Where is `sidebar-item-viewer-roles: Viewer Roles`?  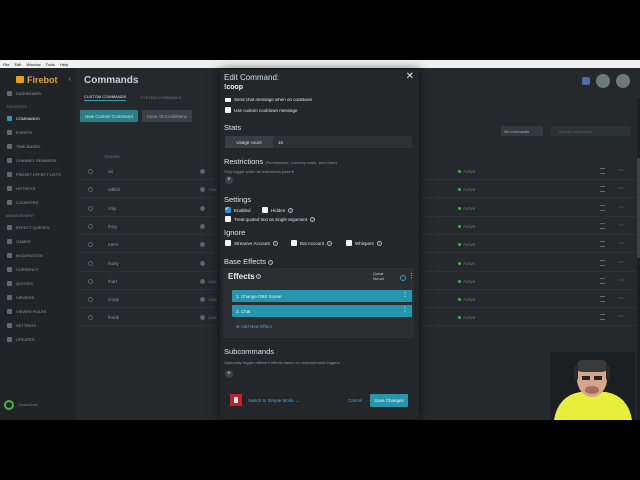 sidebar-item-viewer-roles: Viewer Roles is located at coordinates (38, 311).